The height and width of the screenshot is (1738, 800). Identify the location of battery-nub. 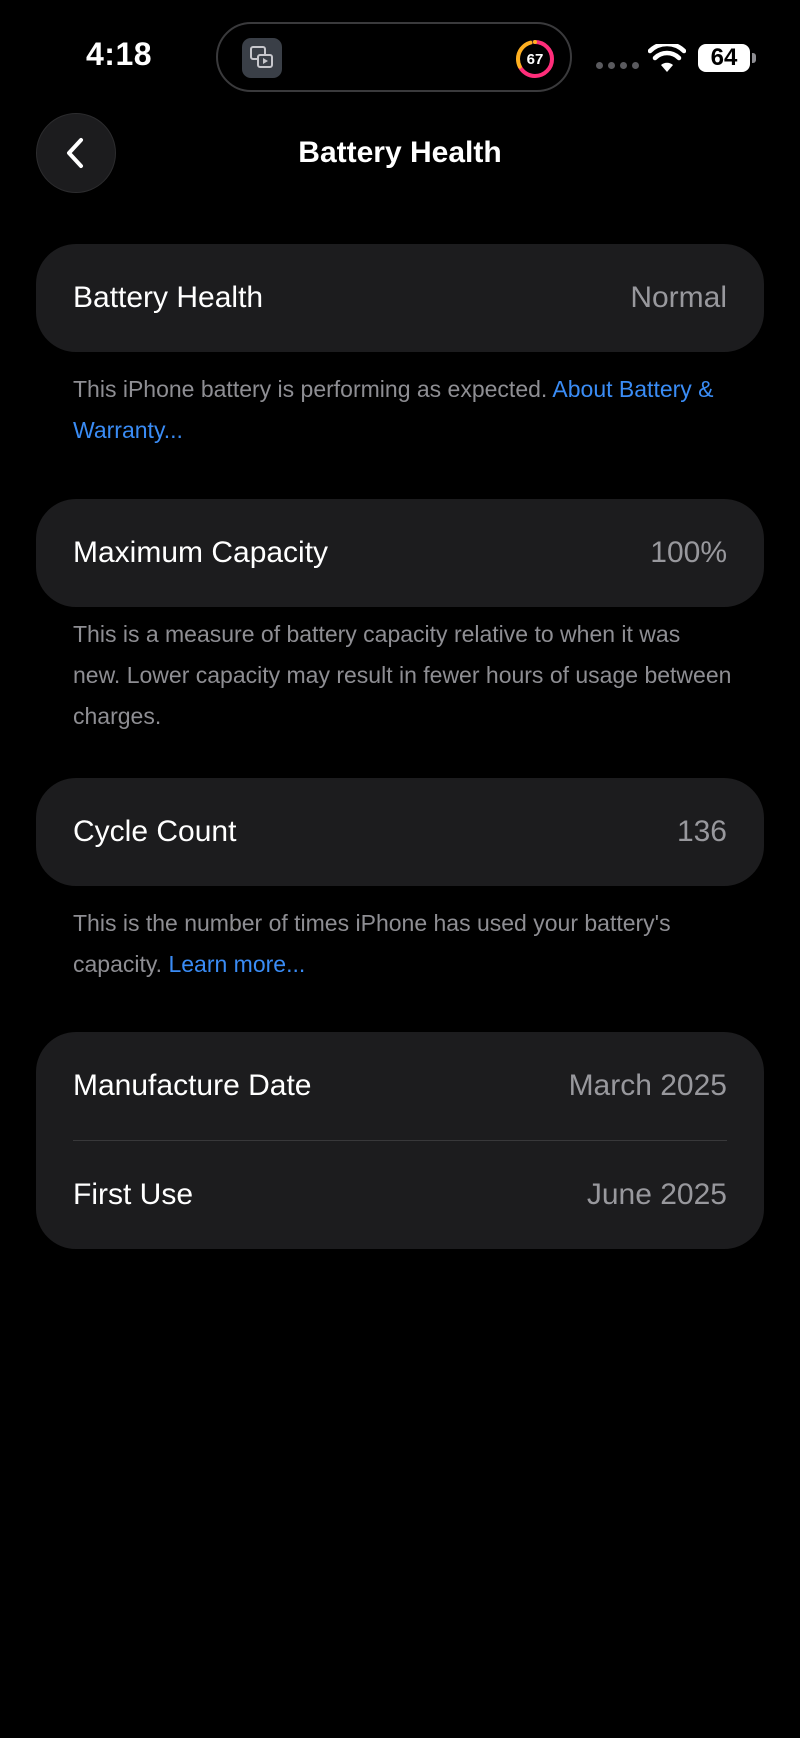
(754, 58).